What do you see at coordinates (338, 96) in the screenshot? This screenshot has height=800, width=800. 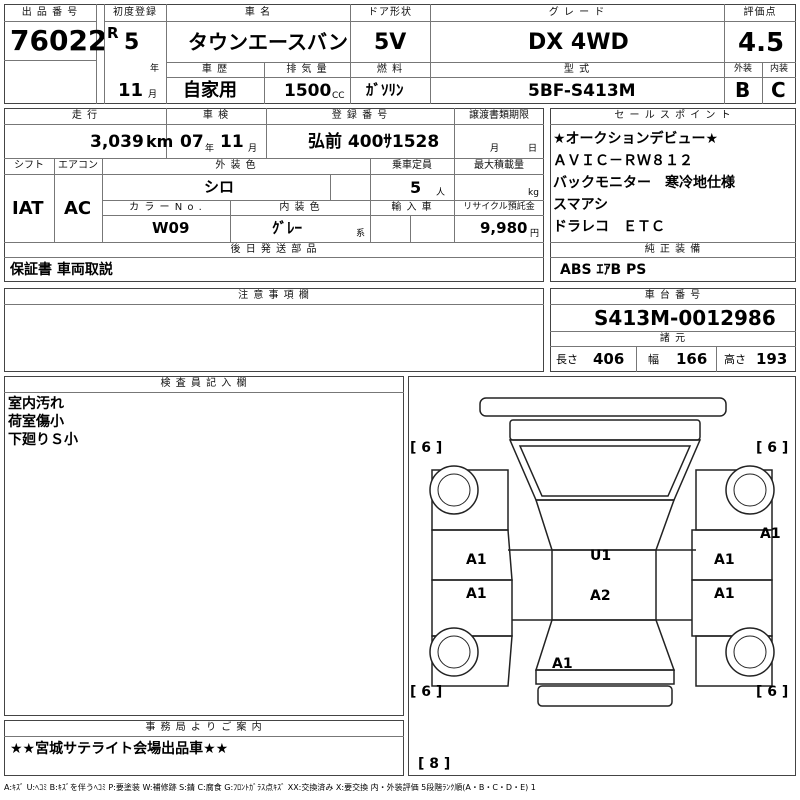 I see `cc-unit: CC` at bounding box center [338, 96].